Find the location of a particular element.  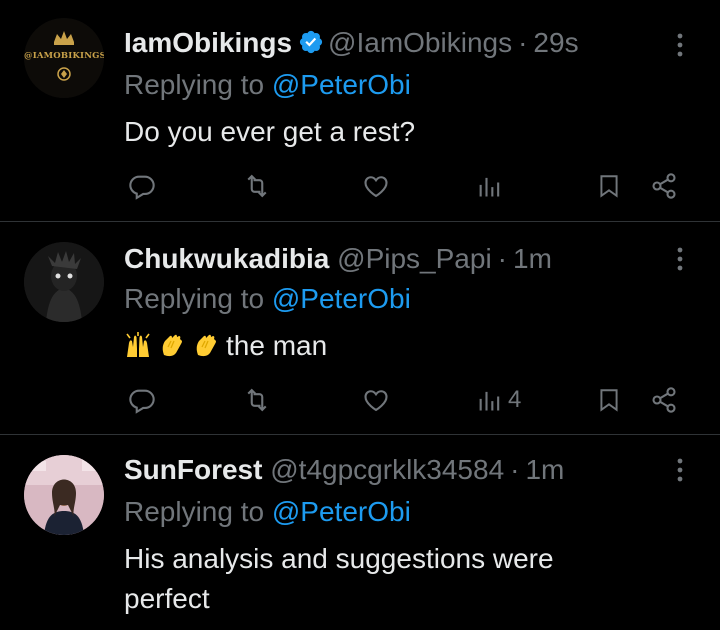

user-handle: @IamObikings is located at coordinates (420, 42).